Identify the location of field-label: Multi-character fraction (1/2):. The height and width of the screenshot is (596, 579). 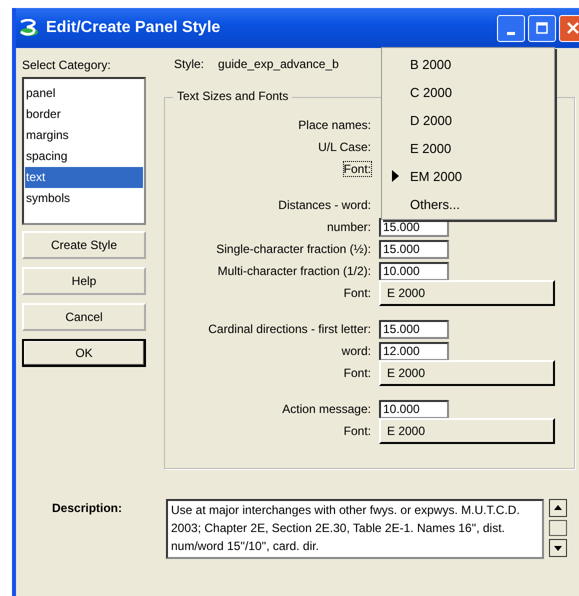
(294, 271).